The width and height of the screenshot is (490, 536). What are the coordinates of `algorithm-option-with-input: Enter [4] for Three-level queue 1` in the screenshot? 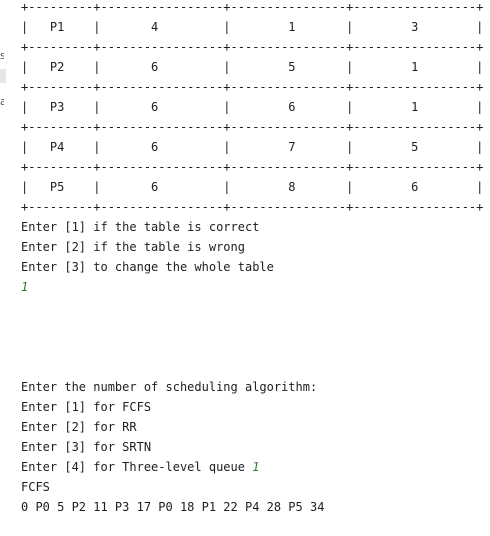 It's located at (140, 467).